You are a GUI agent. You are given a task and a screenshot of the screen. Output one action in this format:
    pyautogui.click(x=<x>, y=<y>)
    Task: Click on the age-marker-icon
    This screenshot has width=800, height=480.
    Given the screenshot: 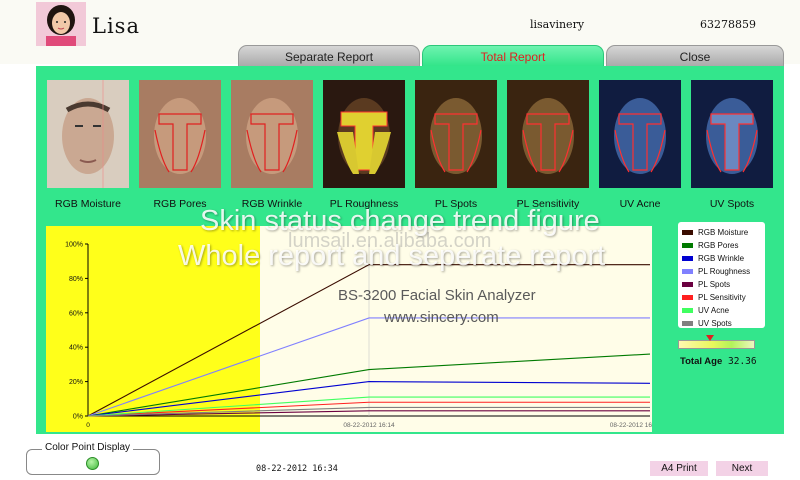 What is the action you would take?
    pyautogui.click(x=710, y=338)
    